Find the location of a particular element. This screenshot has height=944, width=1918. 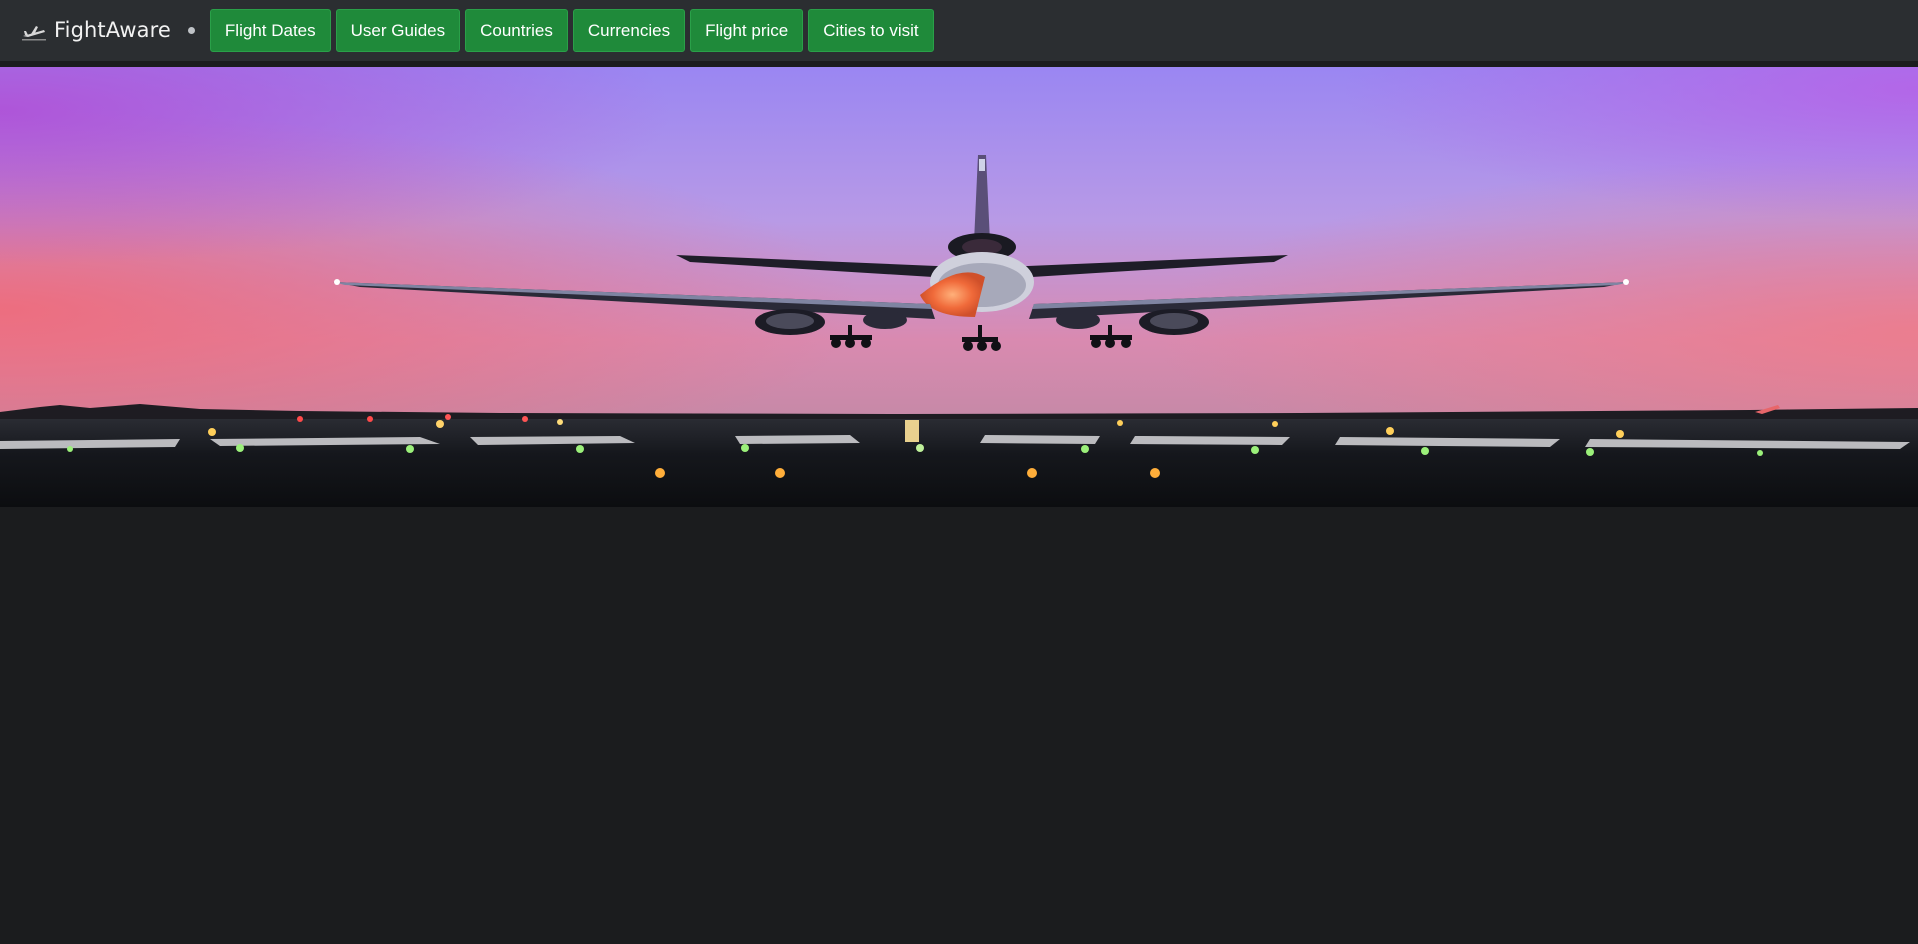

brand-link: FightAware is located at coordinates (96, 31).